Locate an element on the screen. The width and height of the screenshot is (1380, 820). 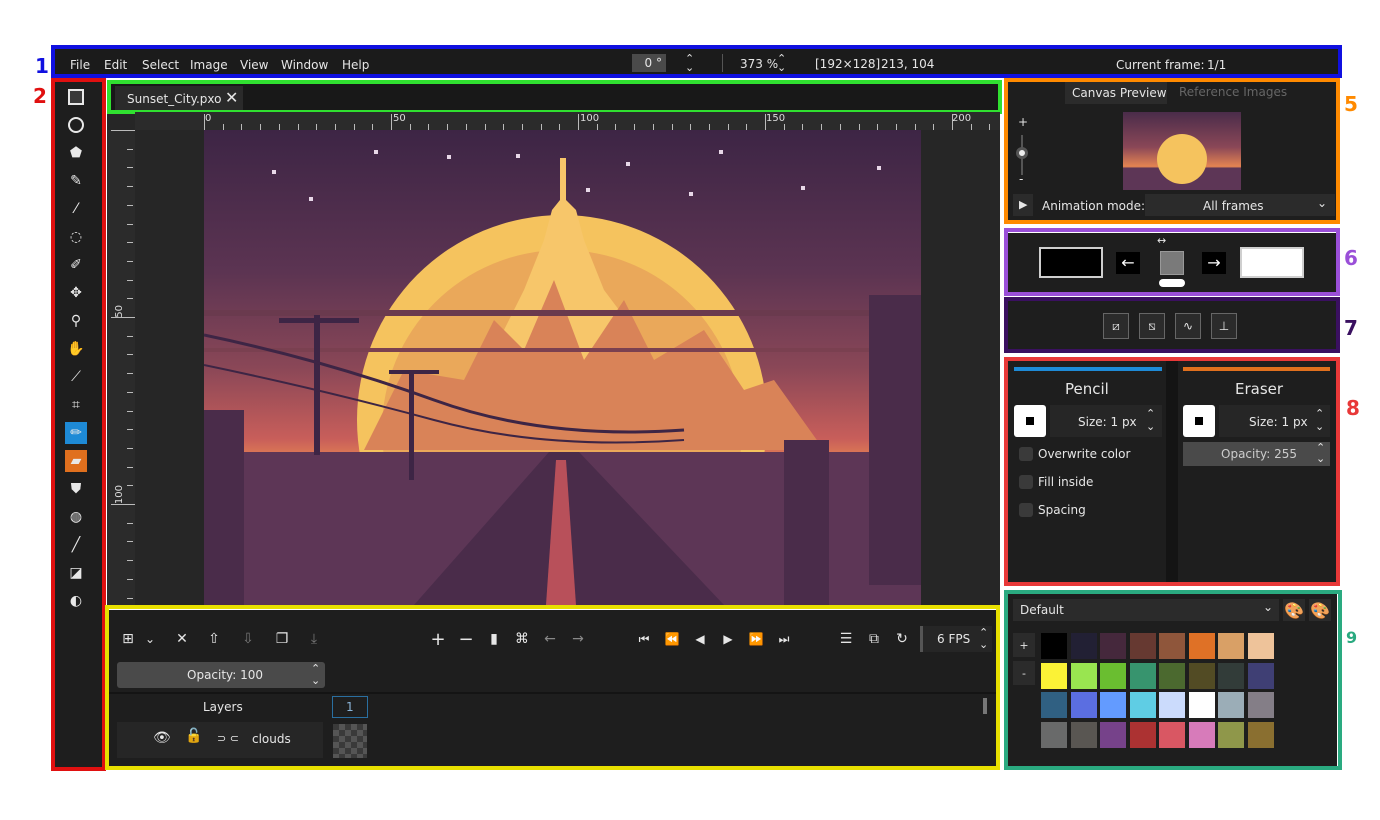
ruler-label: 150 is located at coordinates (776, 118).